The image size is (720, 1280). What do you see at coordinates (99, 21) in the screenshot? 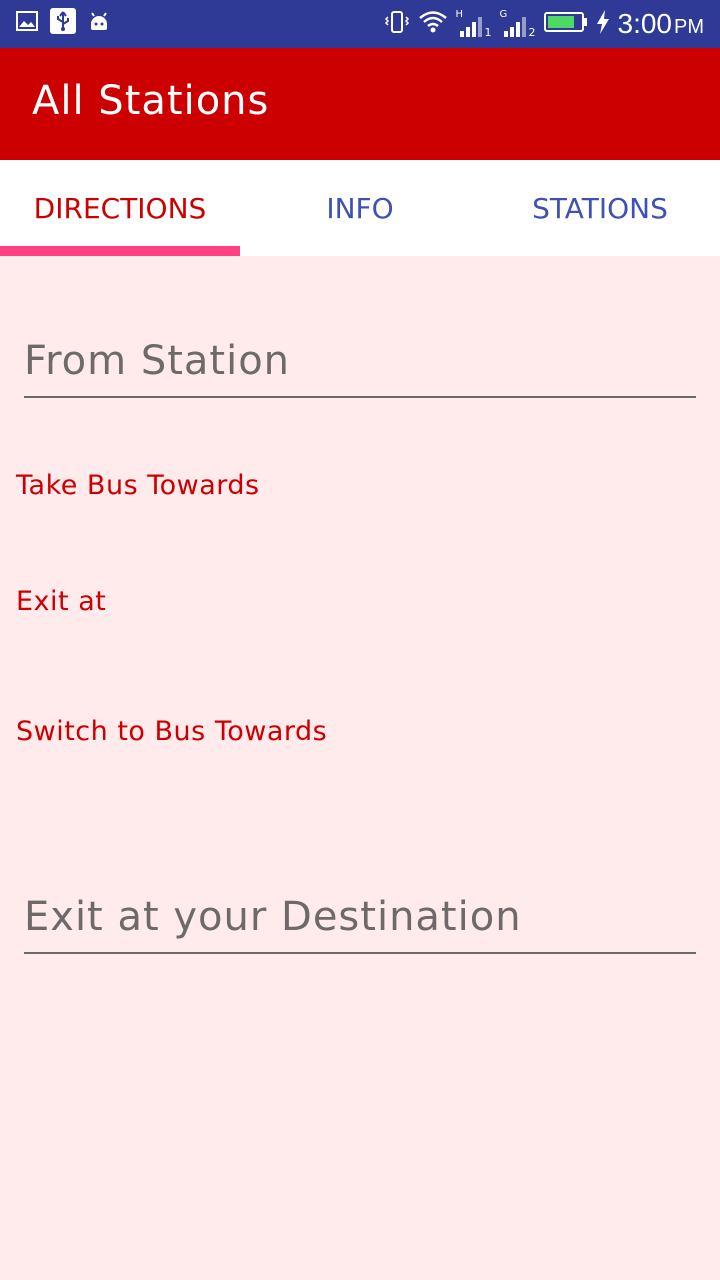
I see `android-icon` at bounding box center [99, 21].